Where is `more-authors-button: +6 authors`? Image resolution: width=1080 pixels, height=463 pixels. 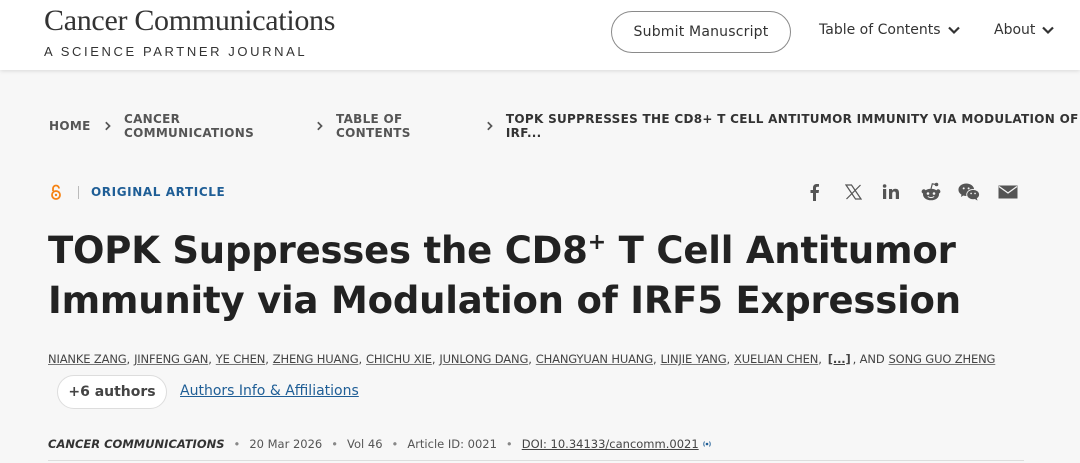 more-authors-button: +6 authors is located at coordinates (112, 392).